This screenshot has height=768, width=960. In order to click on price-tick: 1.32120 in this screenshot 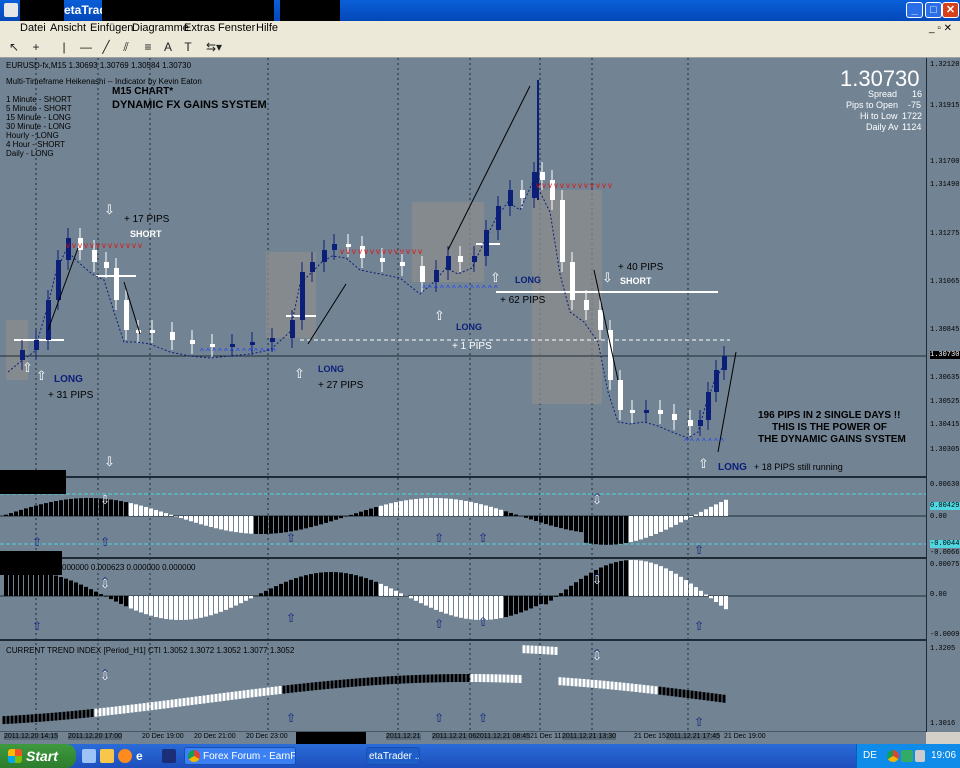, I will do `click(945, 65)`.